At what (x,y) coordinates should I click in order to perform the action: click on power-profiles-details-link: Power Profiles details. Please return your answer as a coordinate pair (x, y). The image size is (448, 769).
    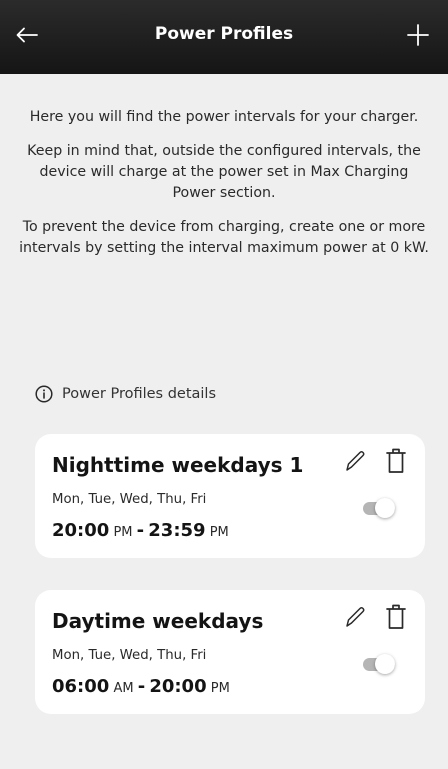
    Looking at the image, I should click on (125, 394).